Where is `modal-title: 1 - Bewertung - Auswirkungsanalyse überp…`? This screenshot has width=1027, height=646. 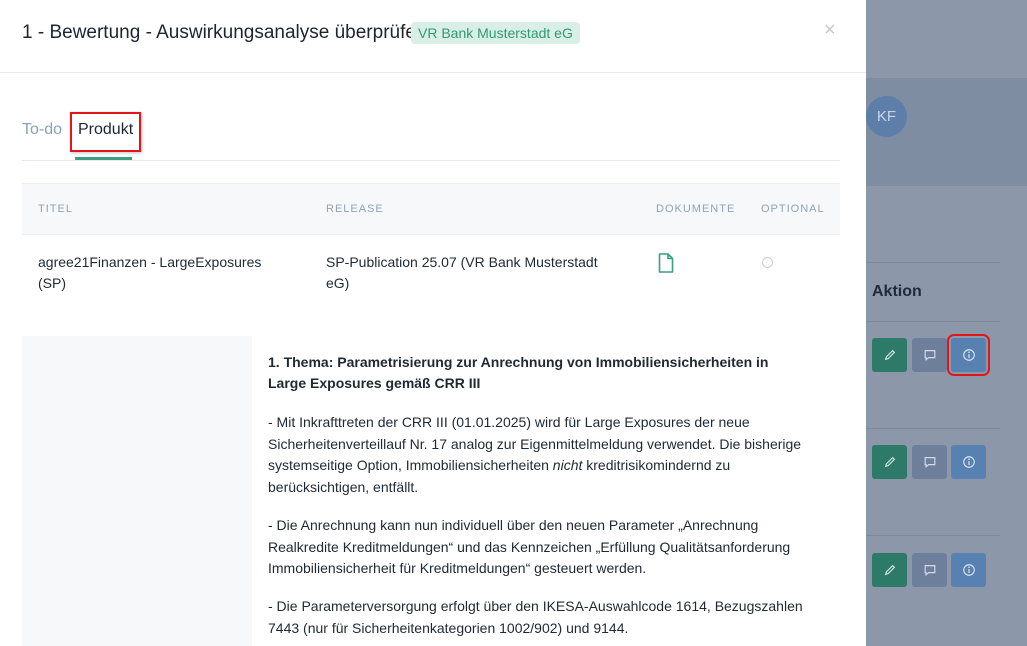 modal-title: 1 - Bewertung - Auswirkungsanalyse überp… is located at coordinates (224, 32).